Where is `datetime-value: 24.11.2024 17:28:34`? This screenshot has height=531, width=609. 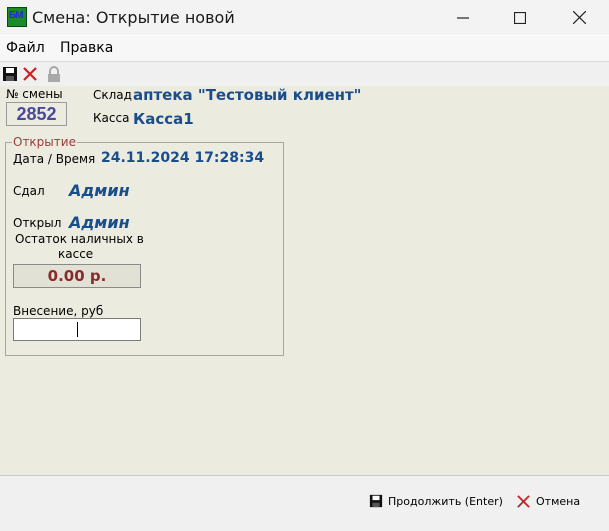 datetime-value: 24.11.2024 17:28:34 is located at coordinates (183, 158).